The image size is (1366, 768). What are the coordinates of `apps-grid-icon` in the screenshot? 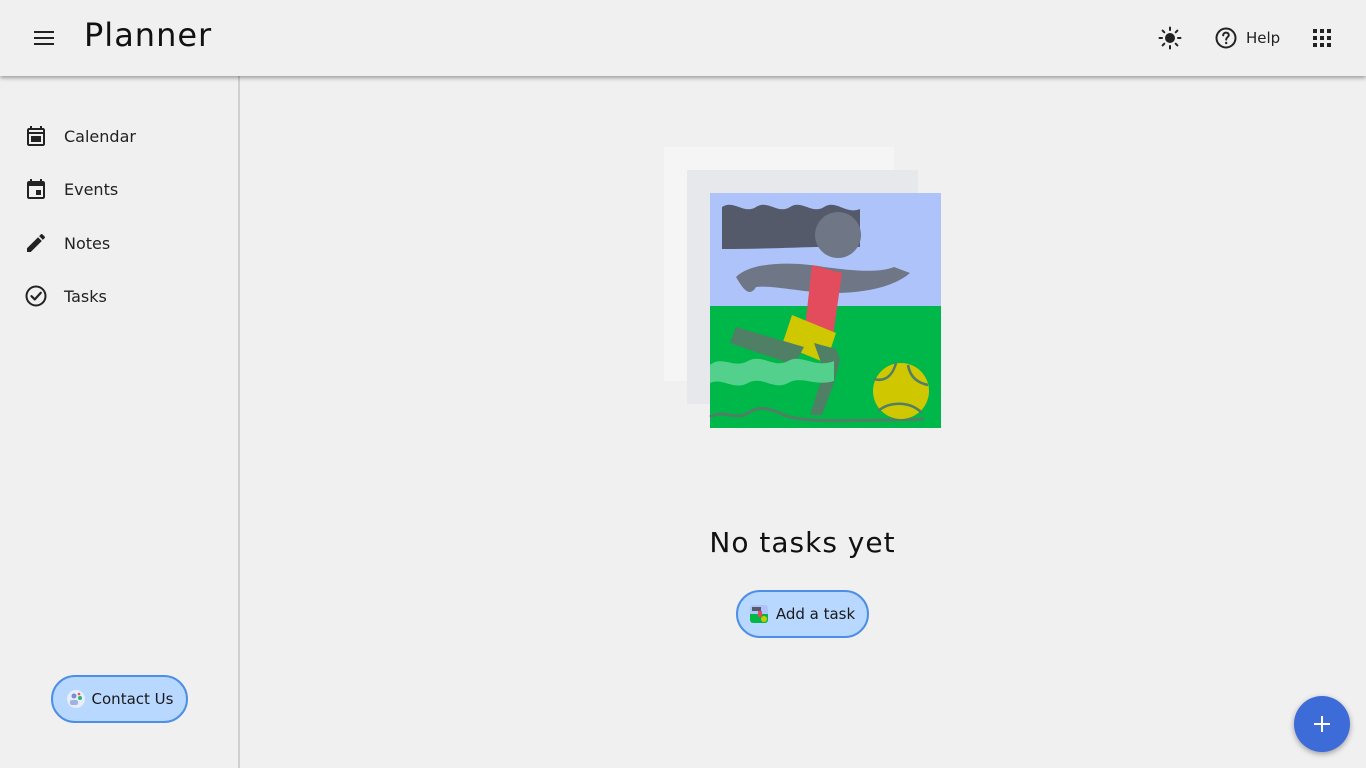 It's located at (1322, 38).